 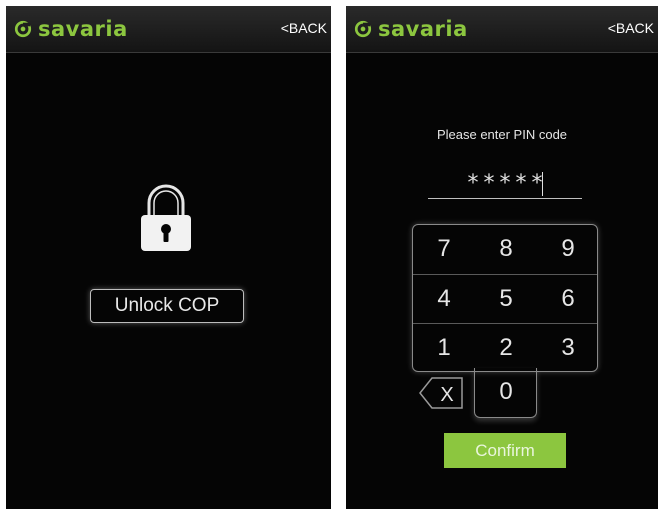 What do you see at coordinates (444, 348) in the screenshot?
I see `key-1: 1` at bounding box center [444, 348].